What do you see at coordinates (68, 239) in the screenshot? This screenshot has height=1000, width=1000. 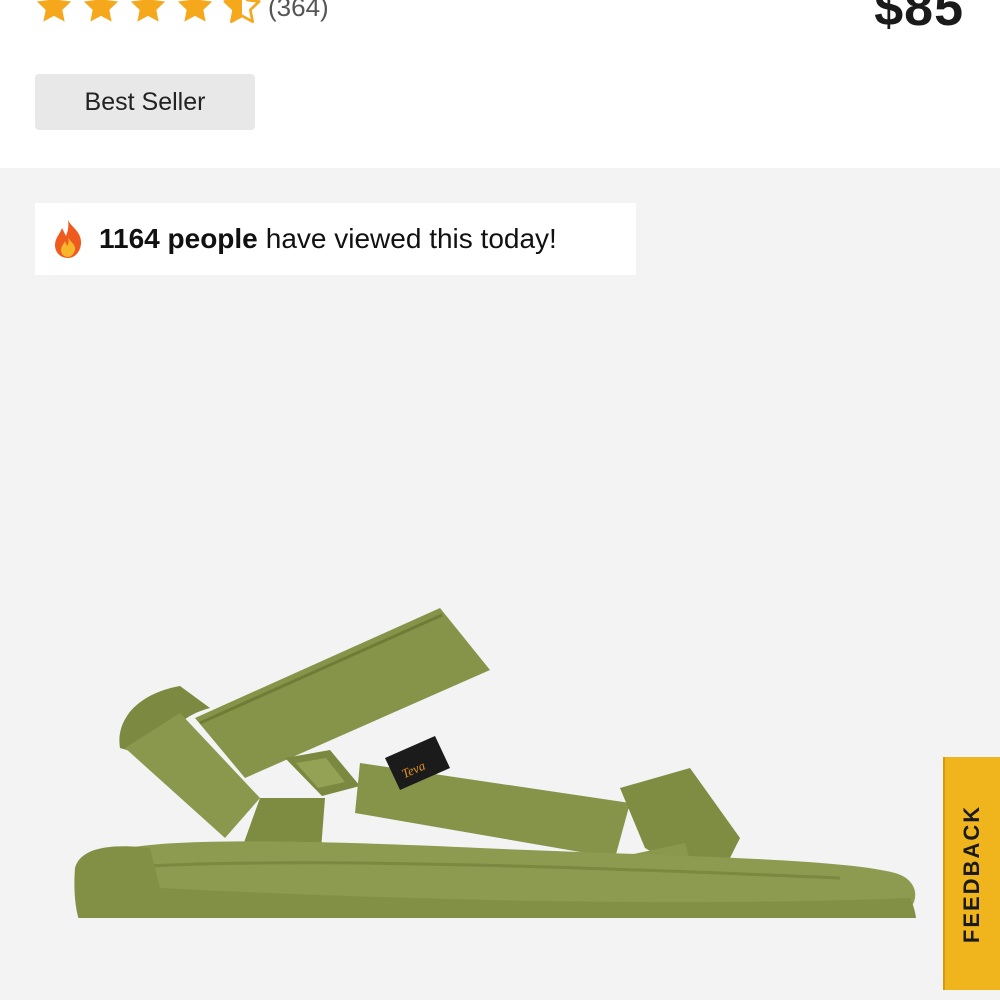 I see `fire-icon` at bounding box center [68, 239].